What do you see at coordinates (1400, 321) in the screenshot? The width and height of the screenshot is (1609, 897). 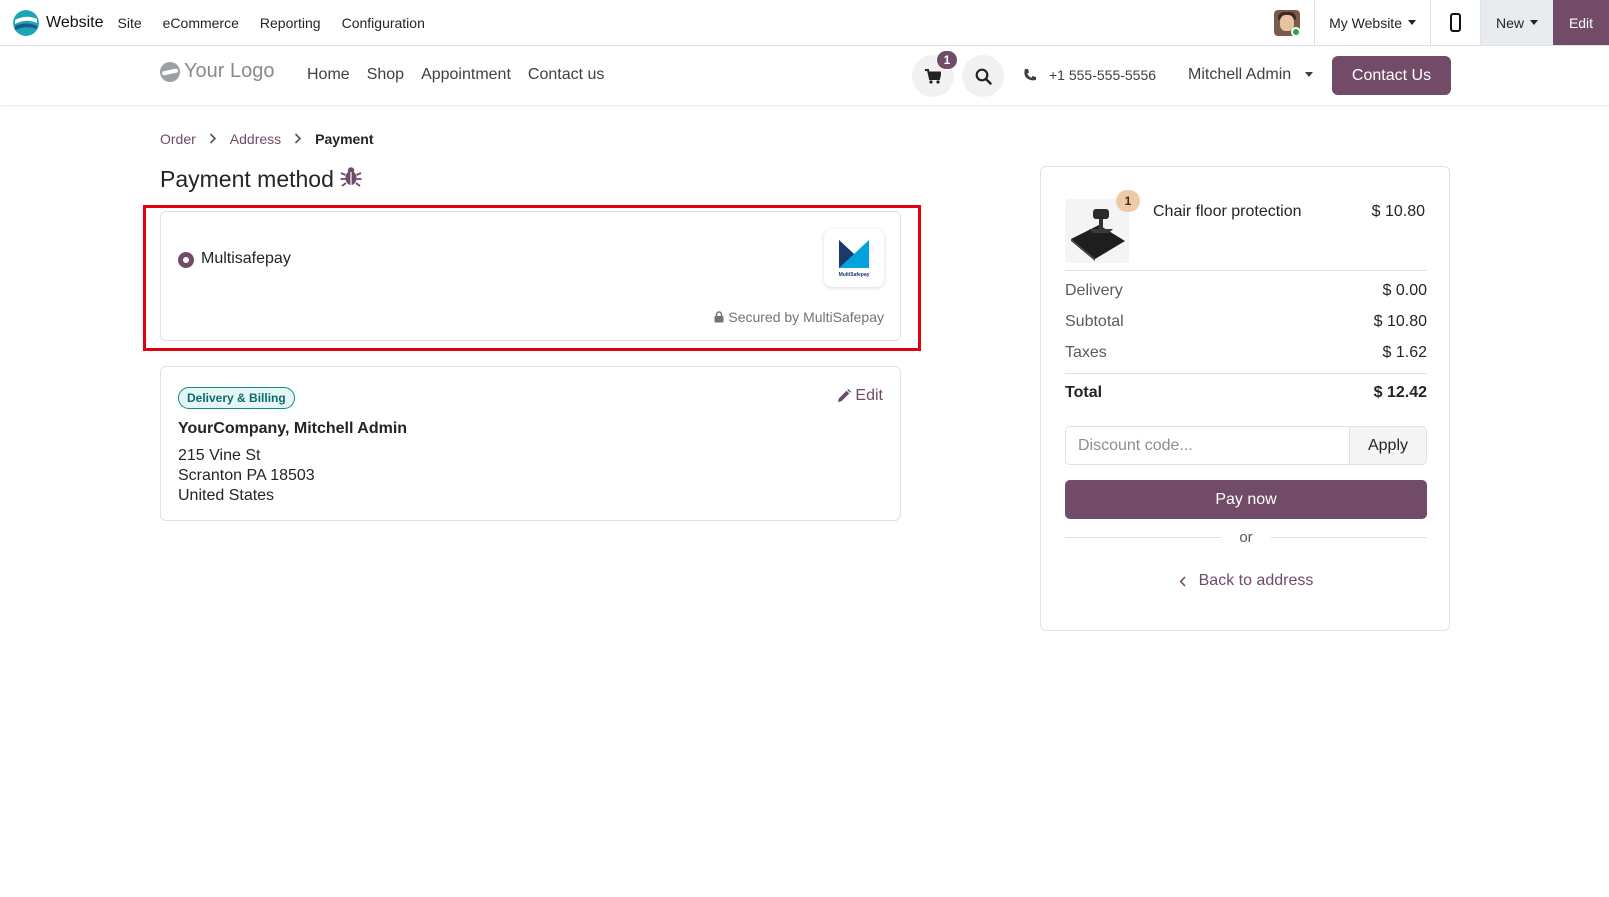 I see `subtotal-value: $ 10.80` at bounding box center [1400, 321].